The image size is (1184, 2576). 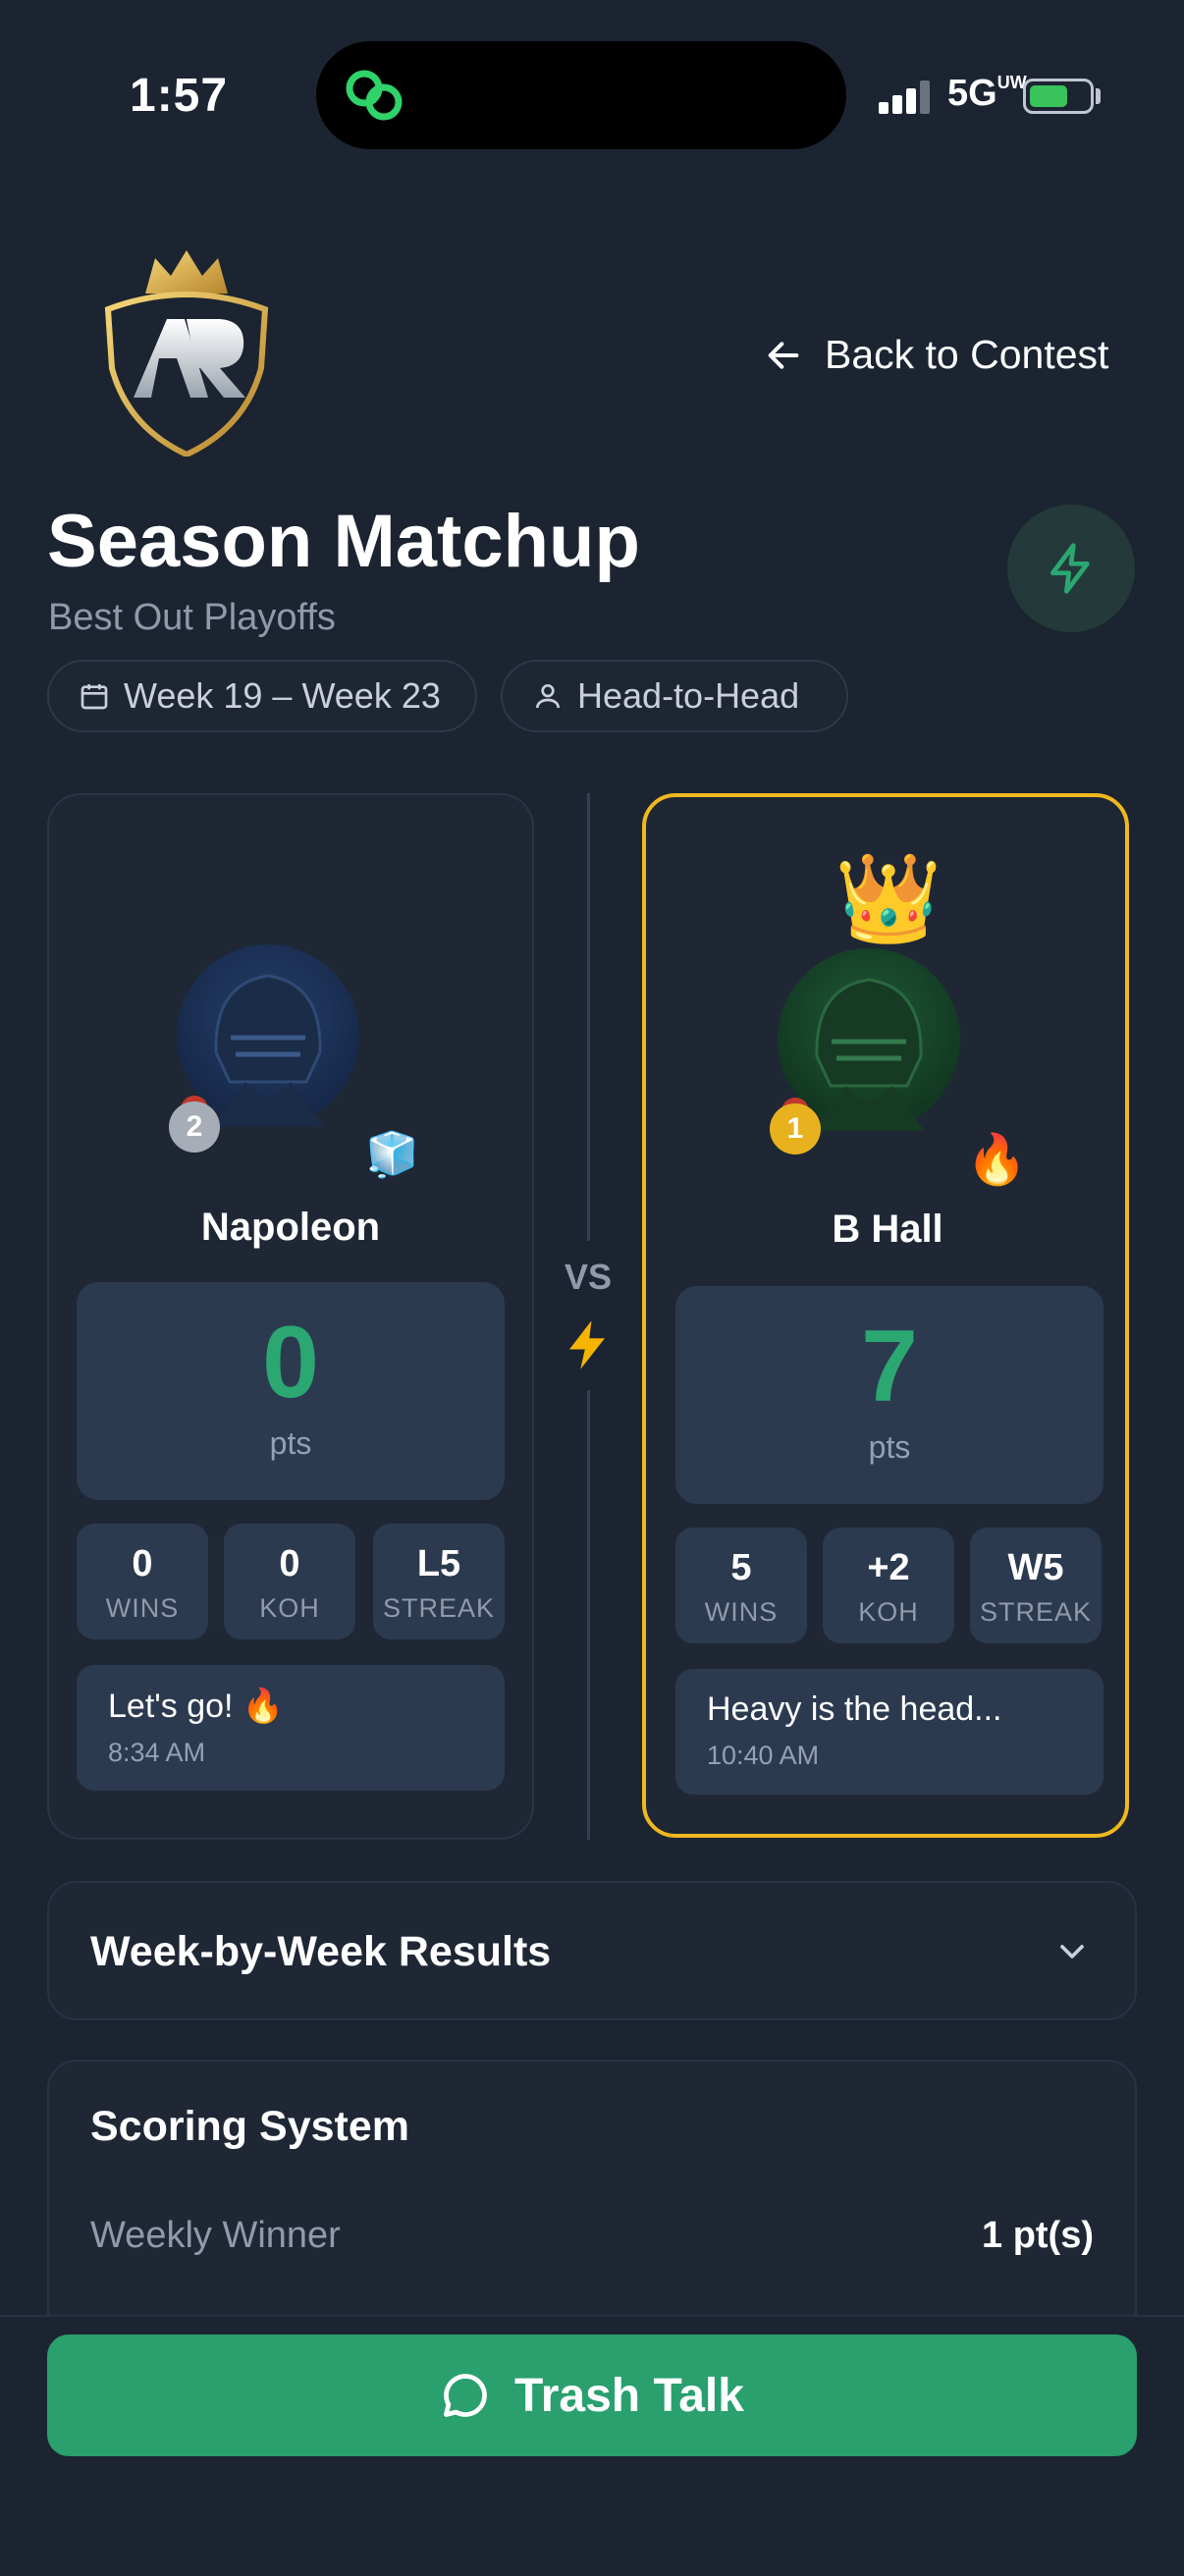 I want to click on stat-wins: 5 WINS, so click(x=741, y=1585).